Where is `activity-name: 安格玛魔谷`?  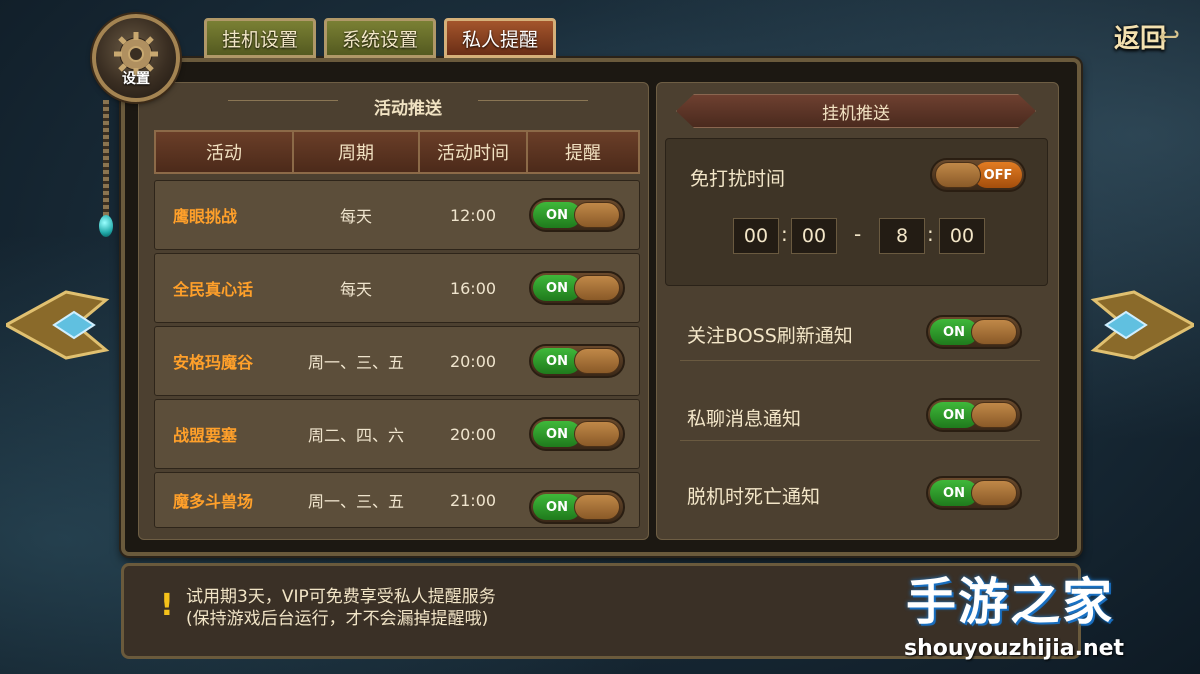
activity-name: 安格玛魔谷 is located at coordinates (213, 362).